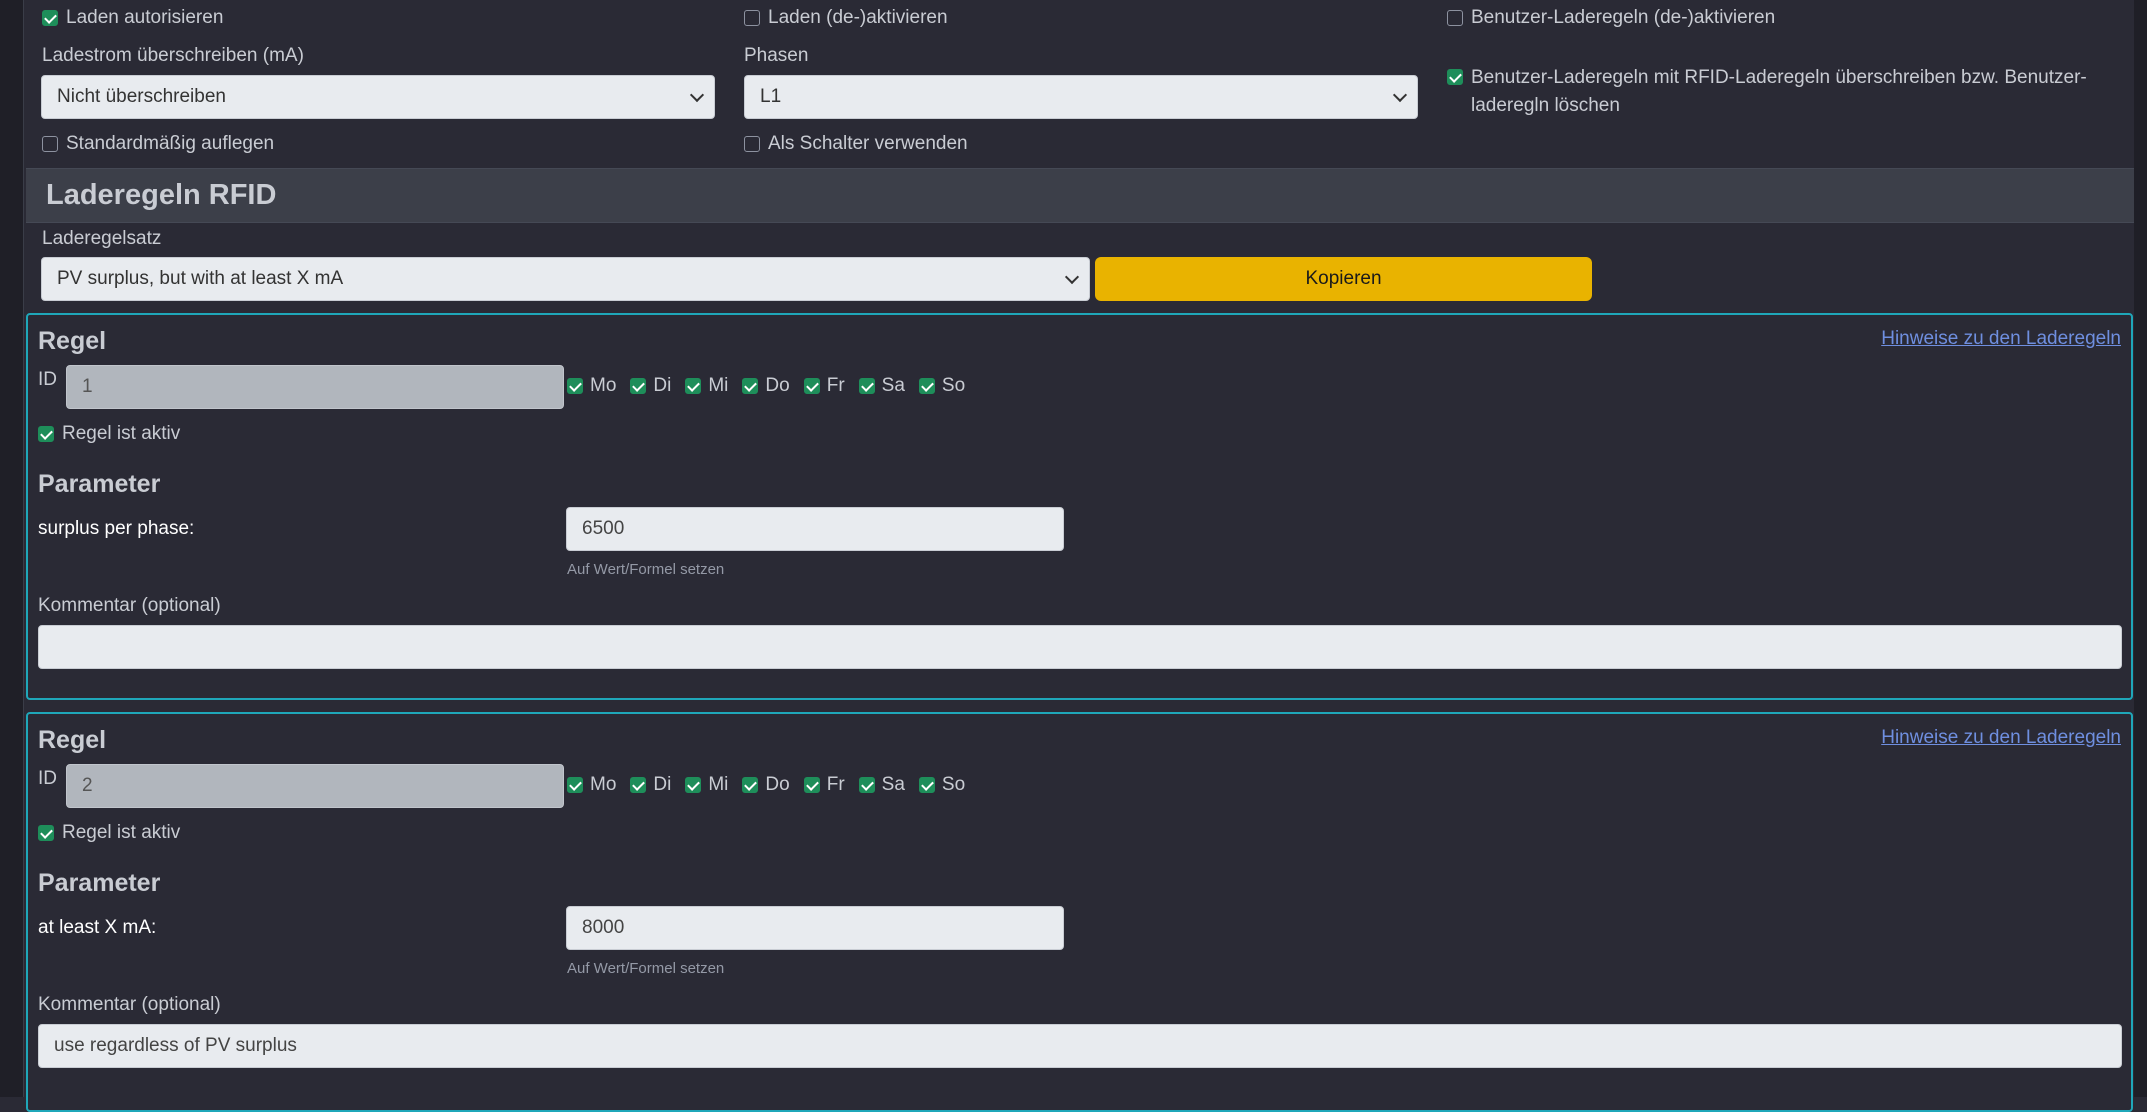 The height and width of the screenshot is (1112, 2147). What do you see at coordinates (200, 278) in the screenshot?
I see `ruleset-value: PV surplus, but with at least X mA` at bounding box center [200, 278].